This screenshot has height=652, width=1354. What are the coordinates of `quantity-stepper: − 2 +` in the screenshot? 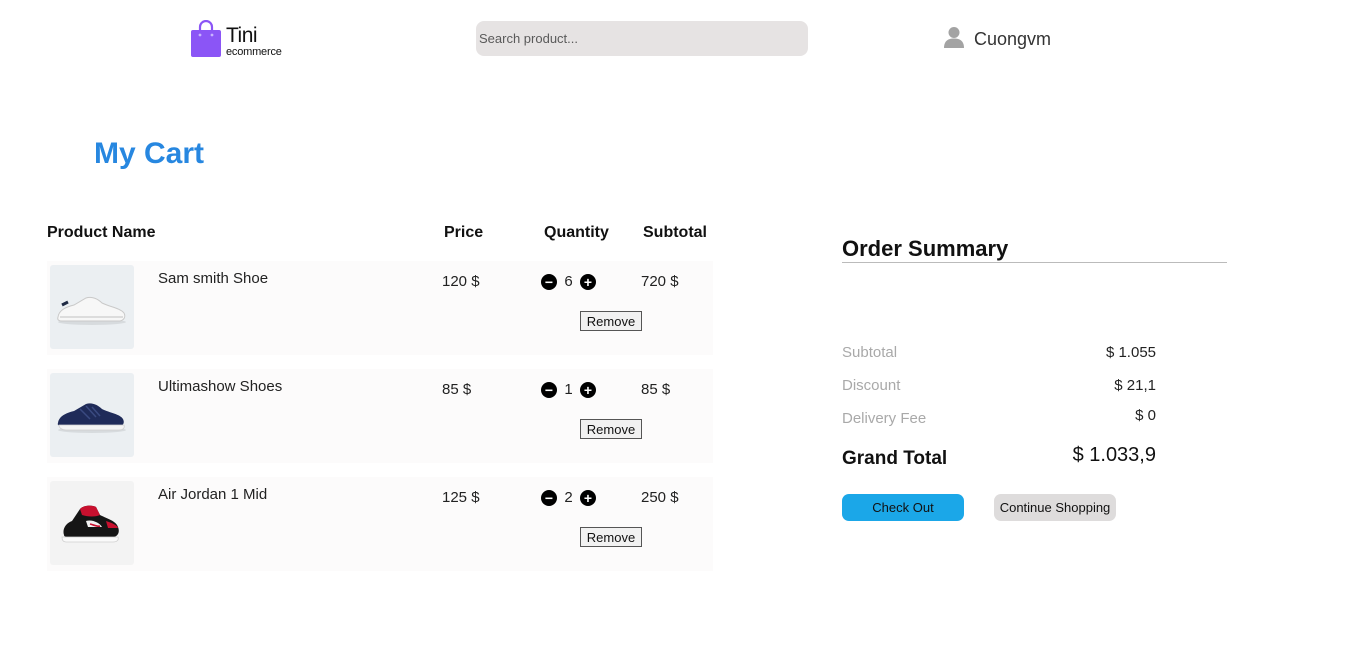 It's located at (568, 497).